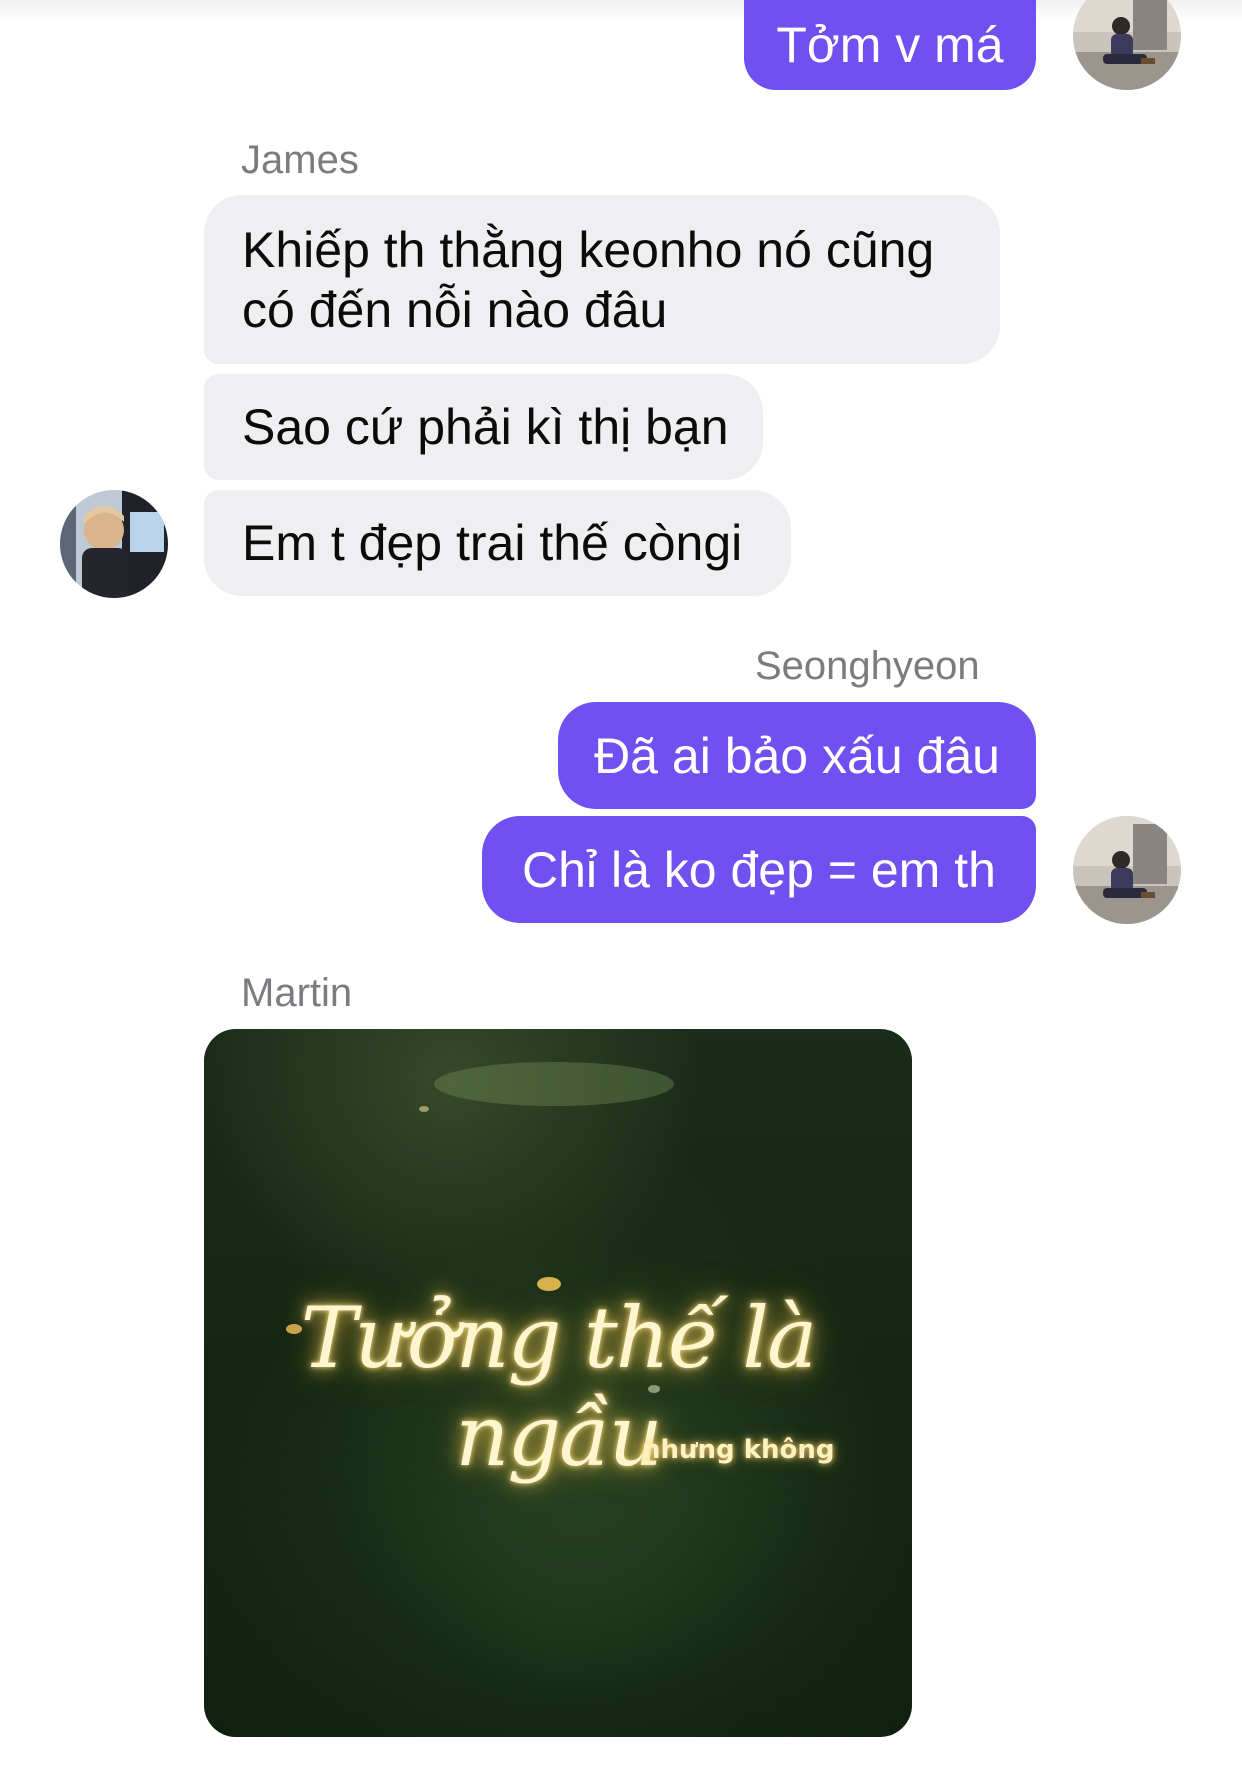 This screenshot has width=1242, height=1769. What do you see at coordinates (759, 869) in the screenshot?
I see `message-bubble-outgoing: Chỉ là ko đẹp = em th` at bounding box center [759, 869].